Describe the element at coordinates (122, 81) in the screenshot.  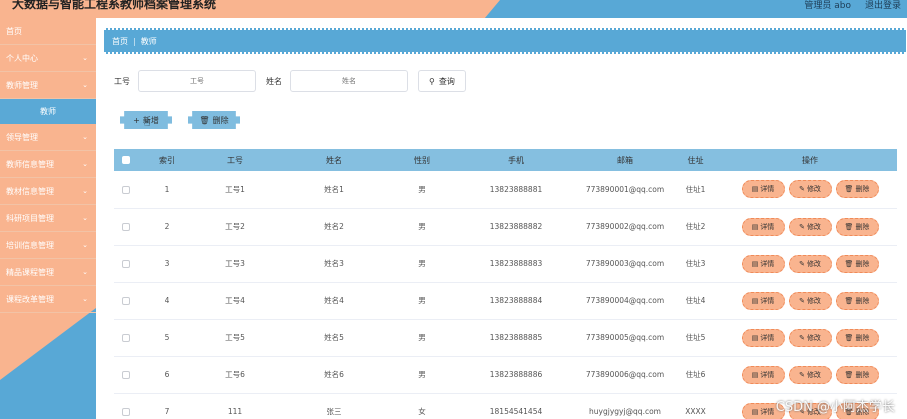
I see `id-label: 工号` at that location.